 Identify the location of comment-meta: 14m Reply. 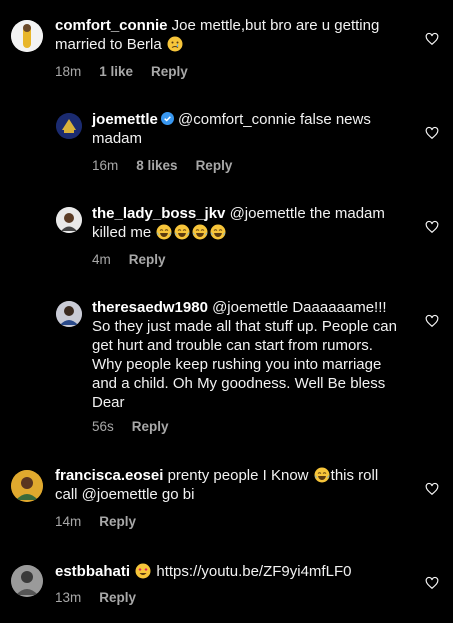
(104, 521).